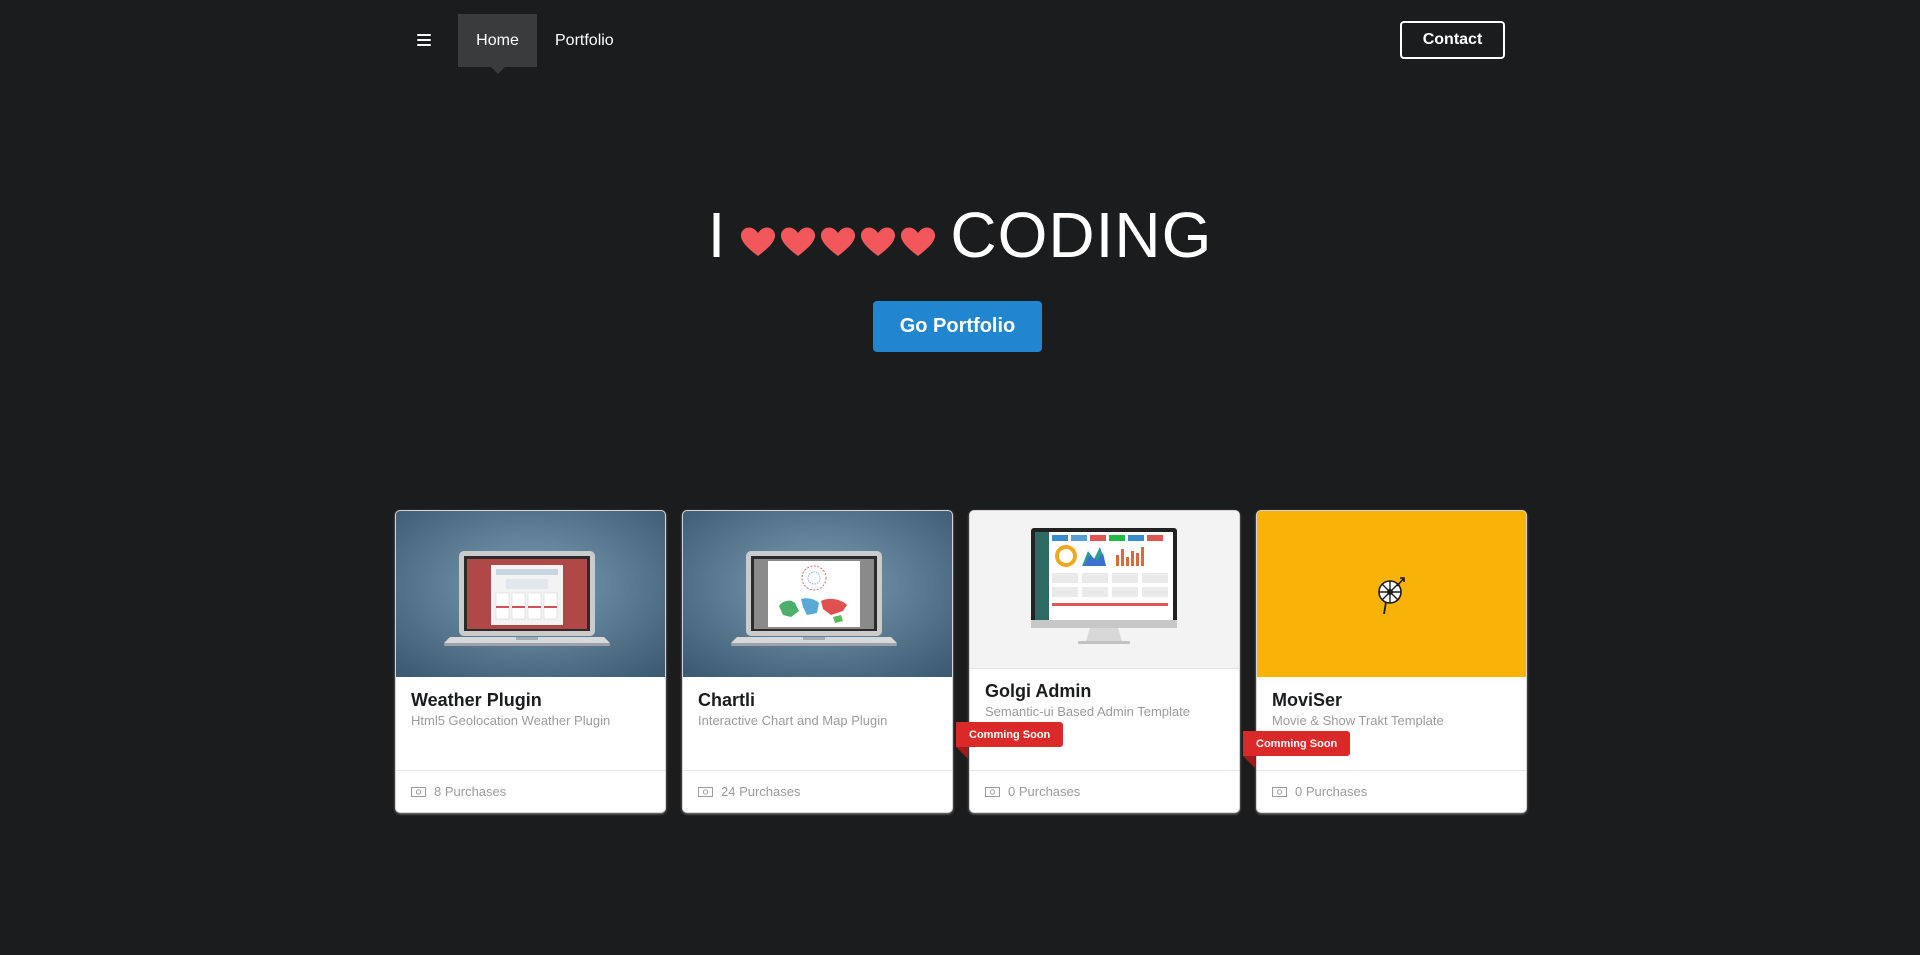 This screenshot has height=955, width=1920. I want to click on nav-item-portfolio: Portfolio, so click(584, 40).